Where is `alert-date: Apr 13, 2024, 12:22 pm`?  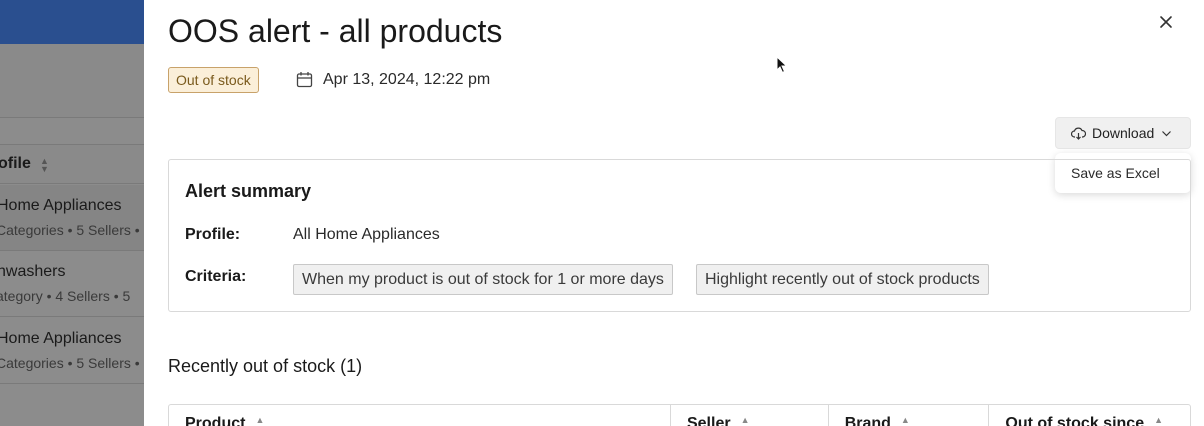
alert-date: Apr 13, 2024, 12:22 pm is located at coordinates (407, 79).